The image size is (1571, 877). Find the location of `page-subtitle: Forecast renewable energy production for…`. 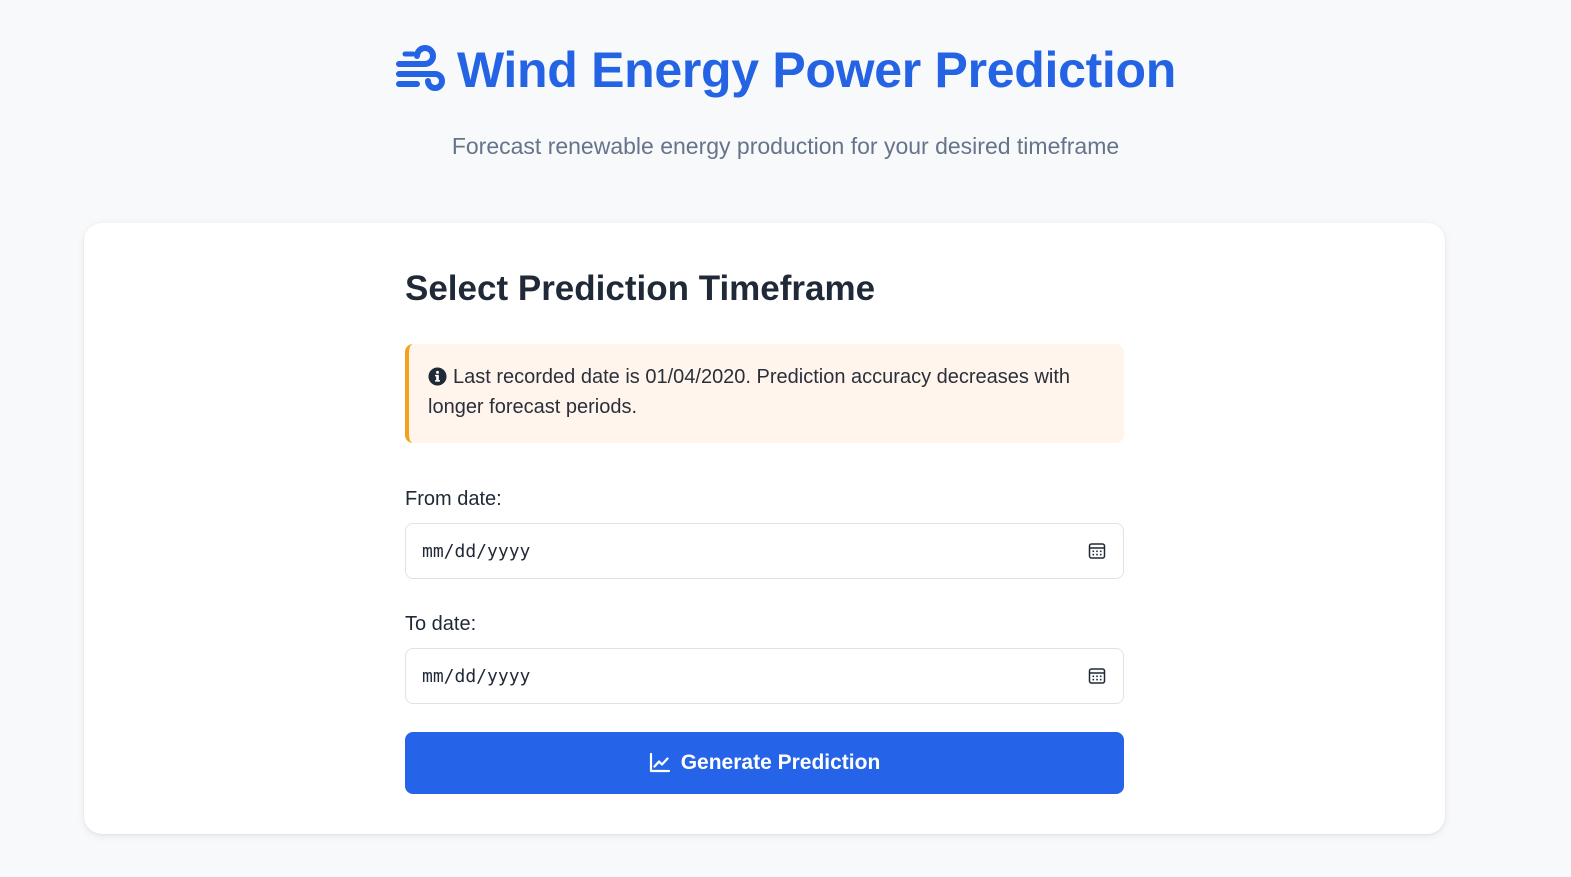

page-subtitle: Forecast renewable energy production for… is located at coordinates (785, 146).